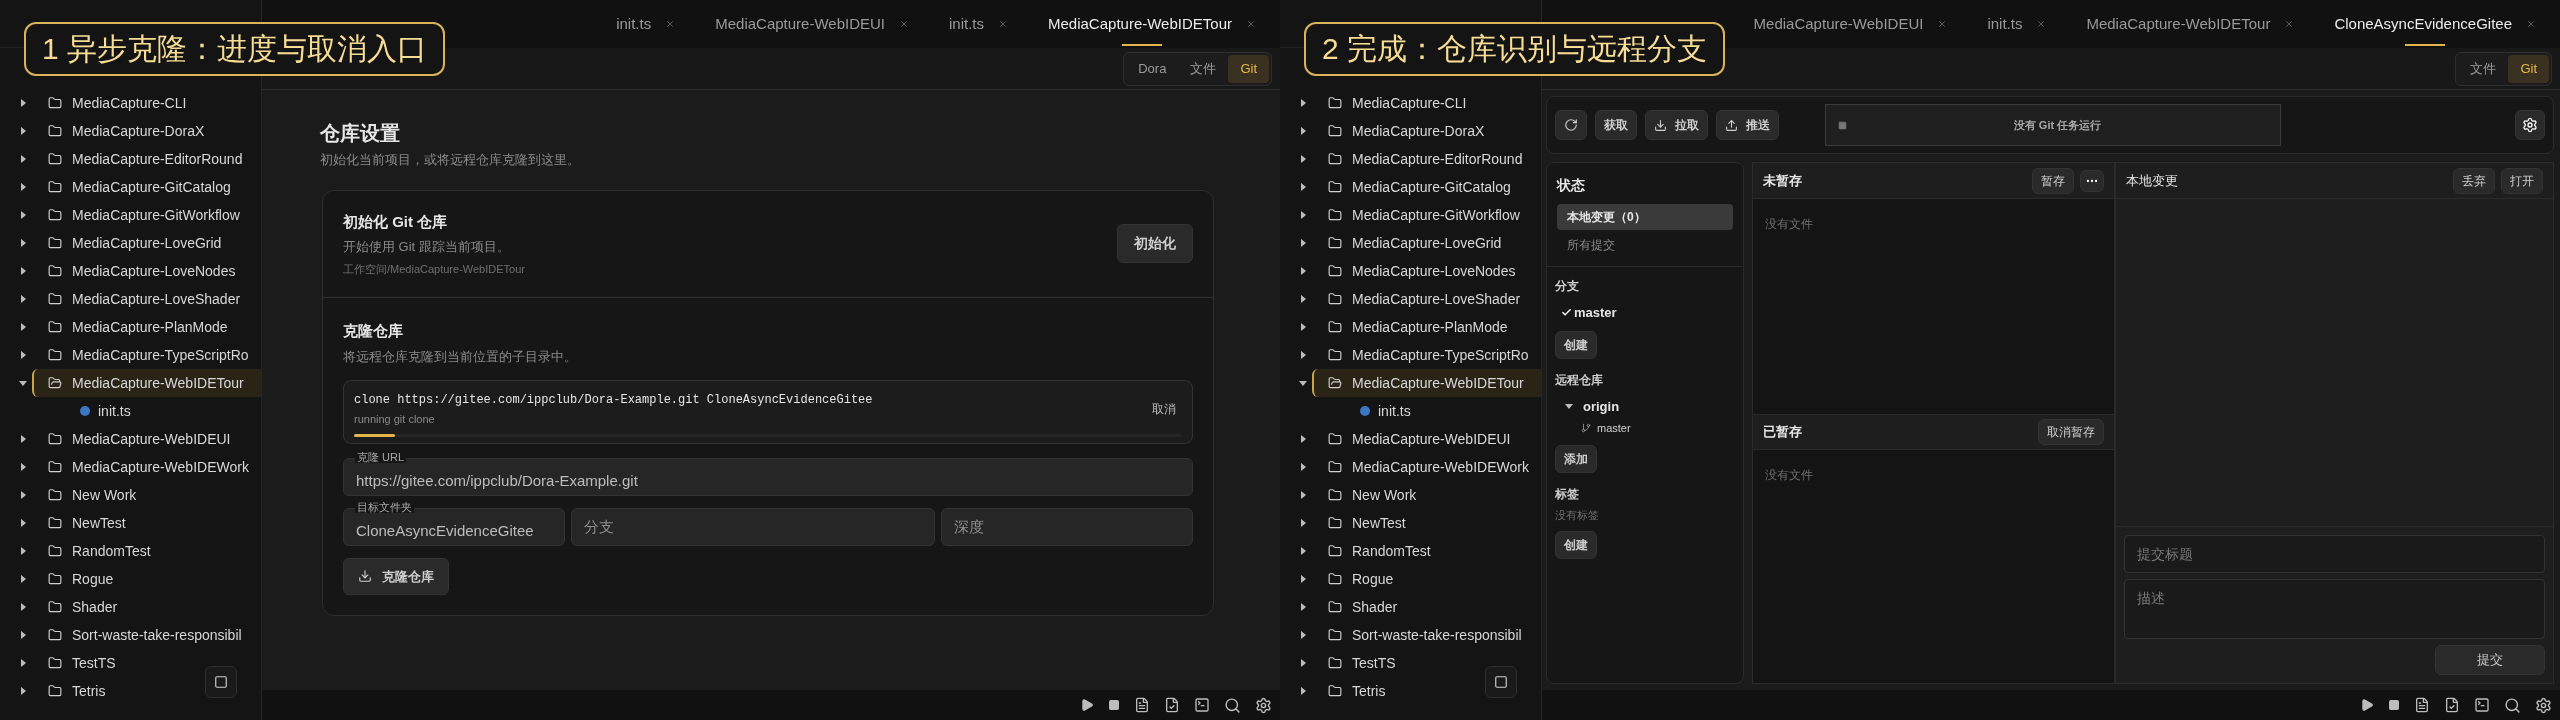 The height and width of the screenshot is (720, 2560). What do you see at coordinates (1645, 428) in the screenshot?
I see `remote-branch: master` at bounding box center [1645, 428].